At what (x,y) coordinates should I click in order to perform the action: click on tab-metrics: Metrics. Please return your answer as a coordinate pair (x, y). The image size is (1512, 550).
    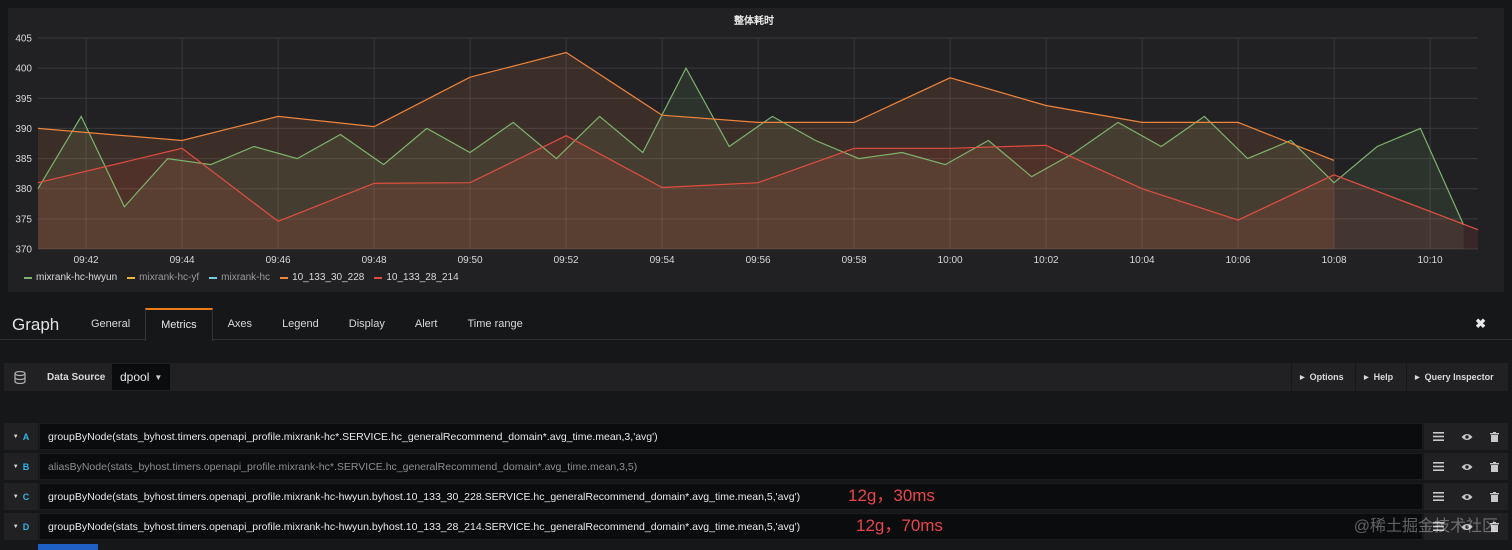
    Looking at the image, I should click on (179, 324).